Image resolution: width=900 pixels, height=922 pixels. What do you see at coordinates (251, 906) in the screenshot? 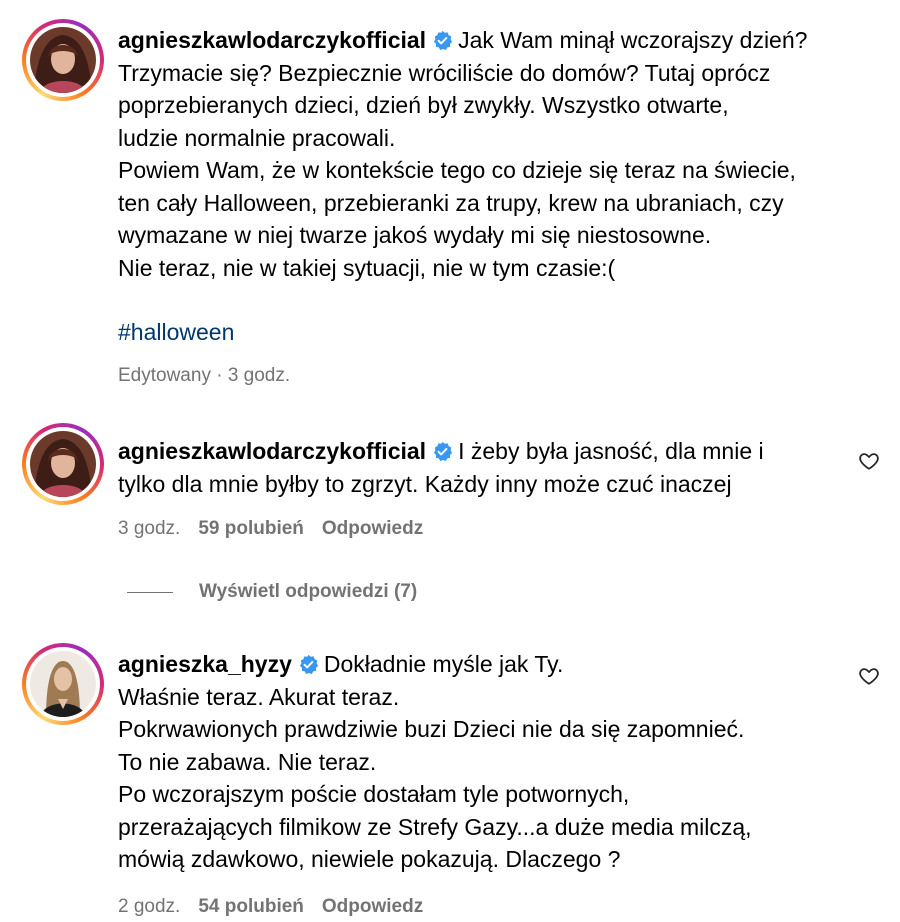
I see `likes-count-link: 54 polubień` at bounding box center [251, 906].